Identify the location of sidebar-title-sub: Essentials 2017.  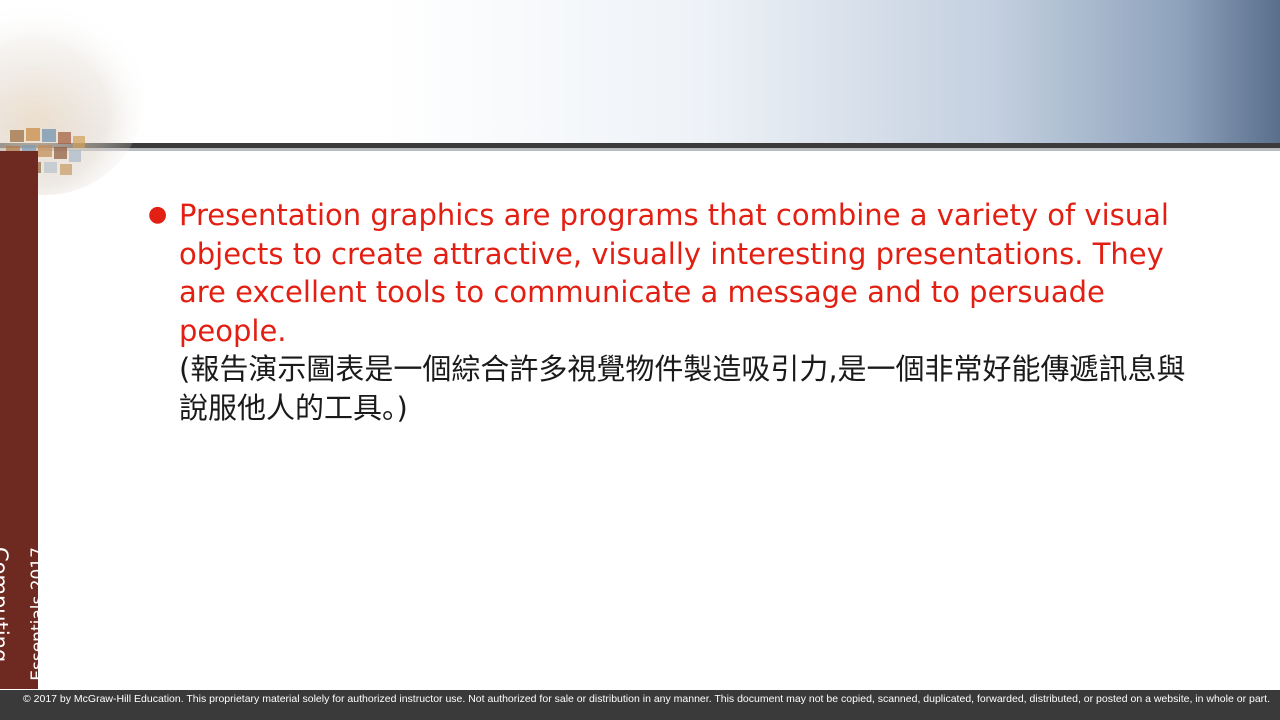
(38, 614).